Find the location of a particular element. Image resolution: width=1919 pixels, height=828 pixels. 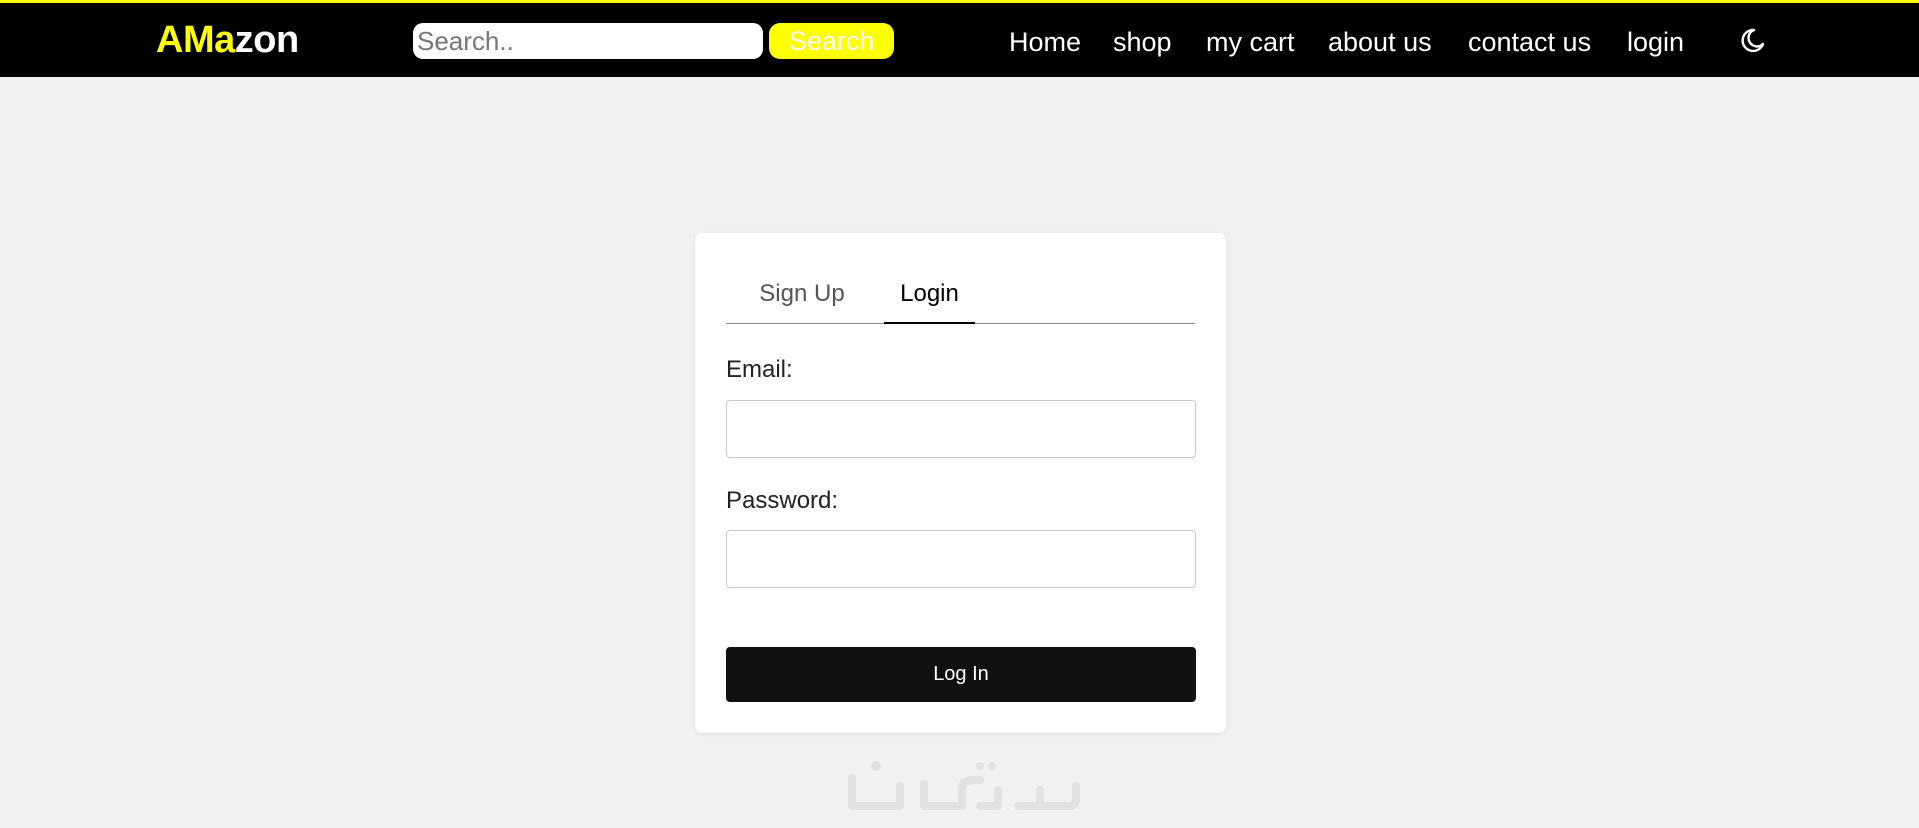

tab-login: Login is located at coordinates (929, 301).